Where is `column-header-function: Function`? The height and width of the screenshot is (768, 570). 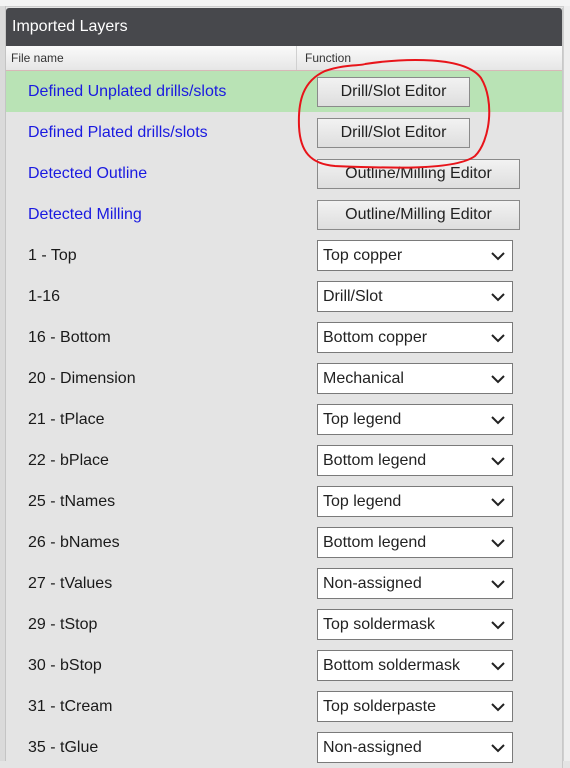 column-header-function: Function is located at coordinates (324, 58).